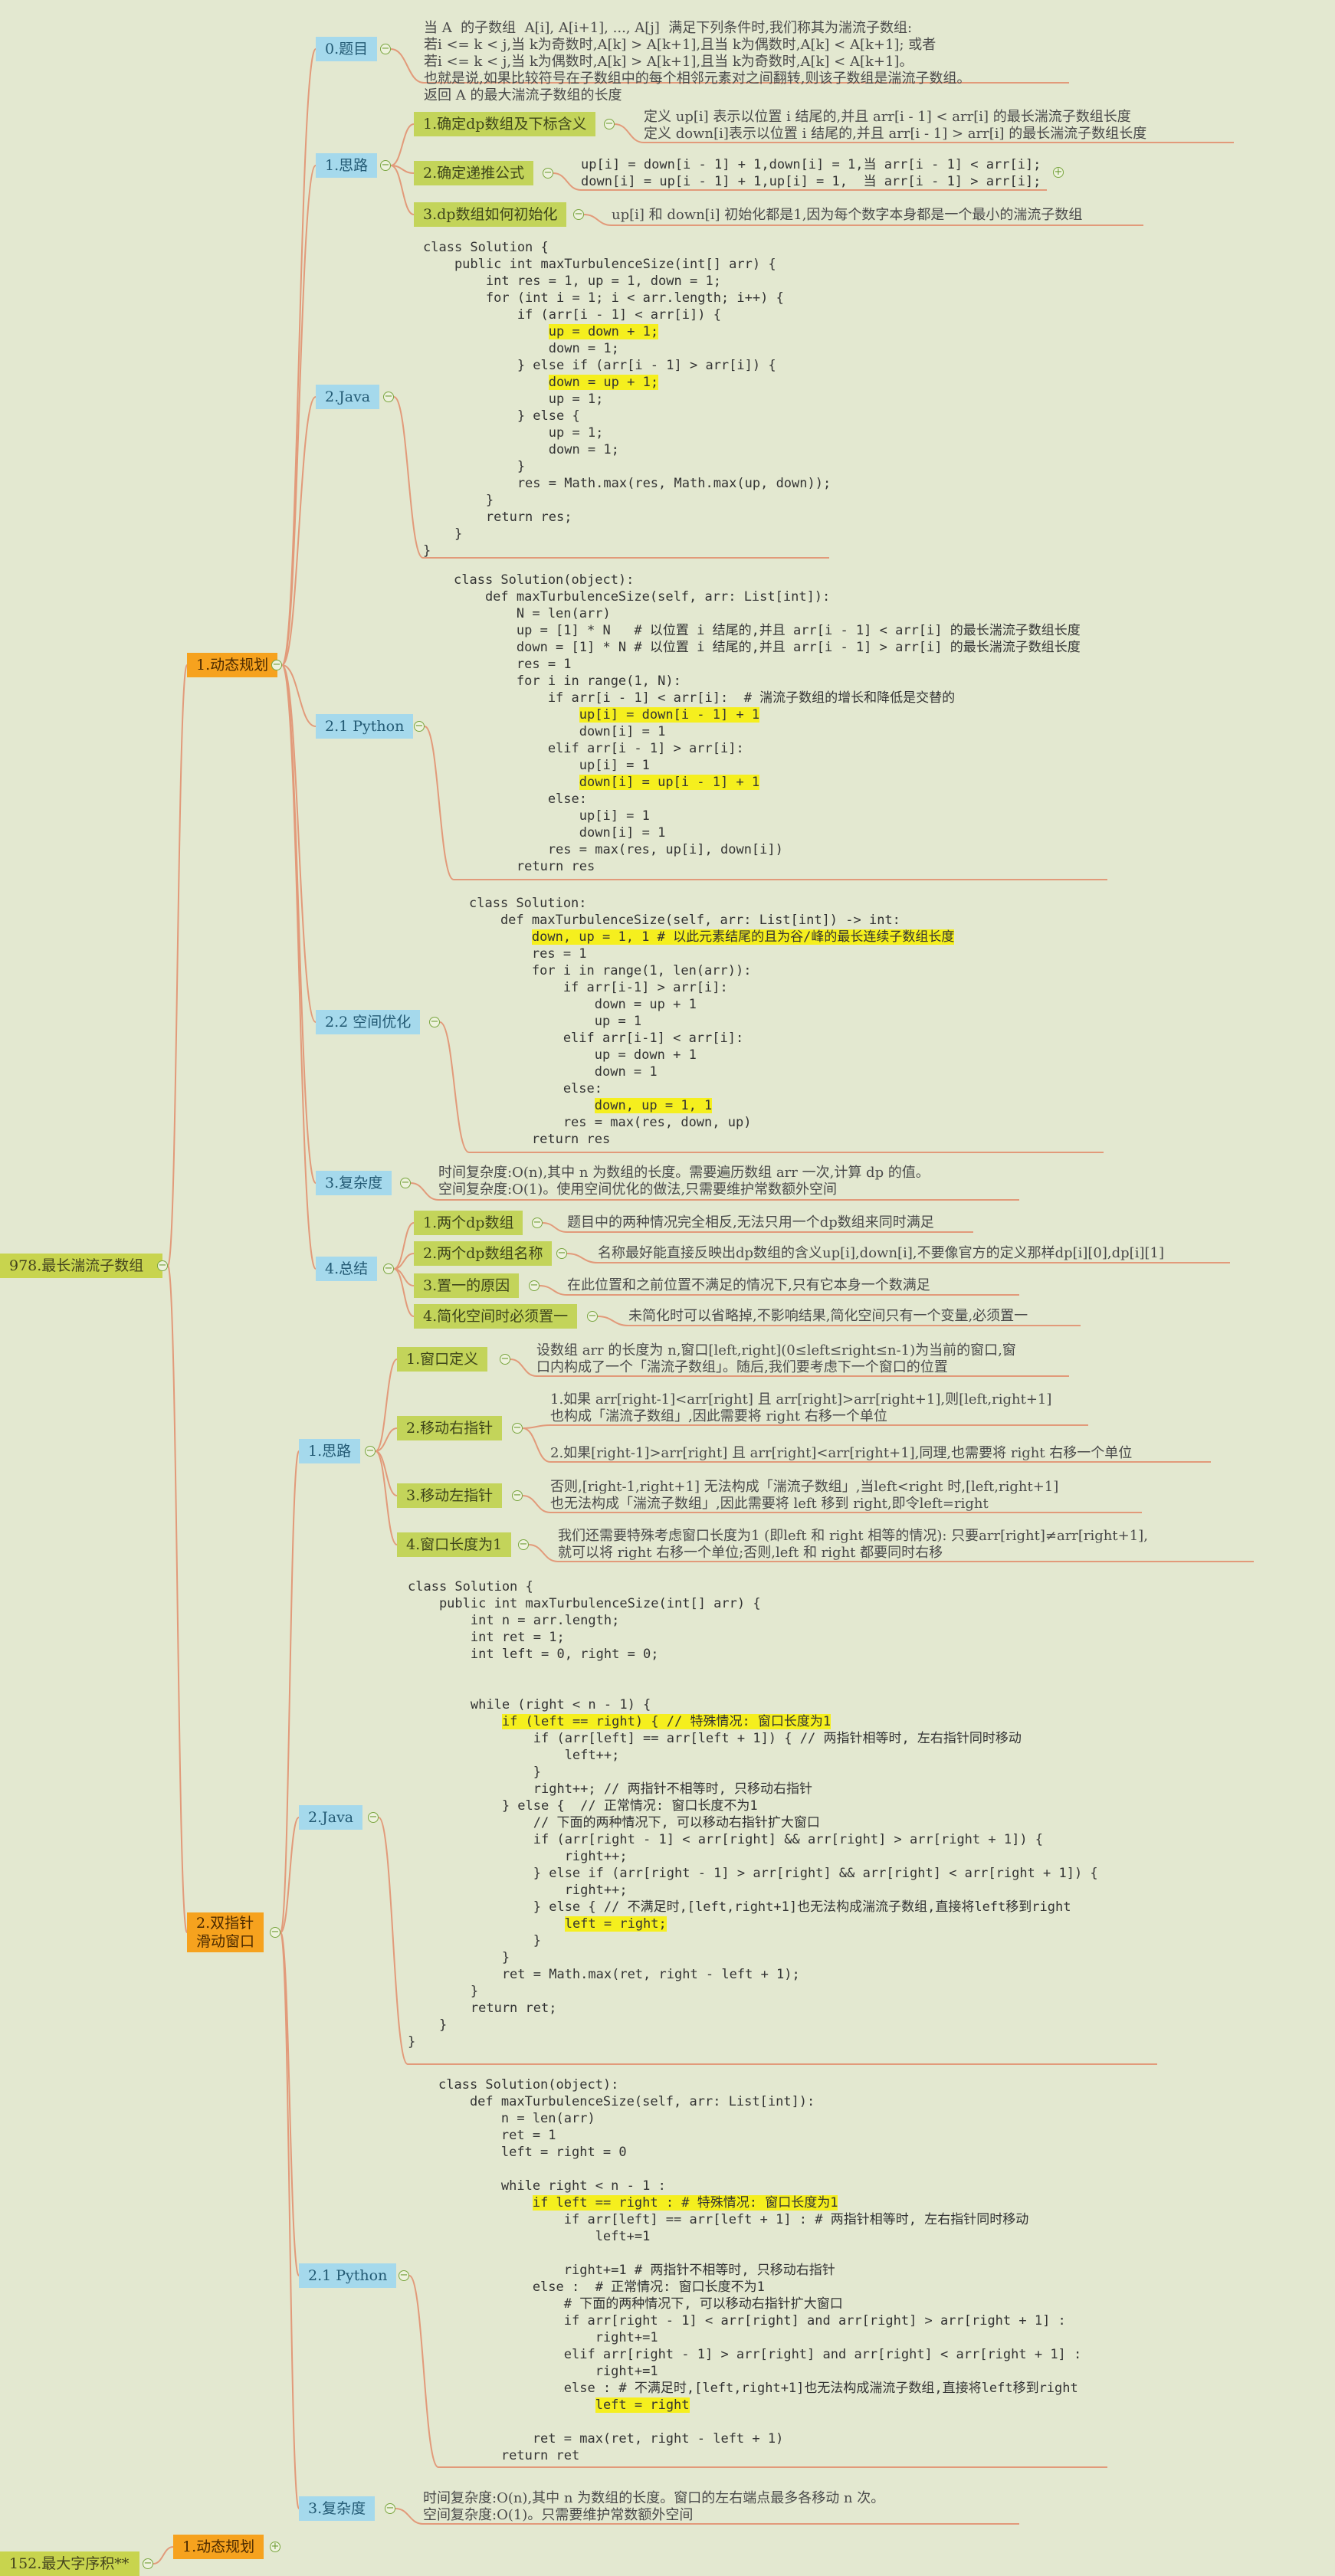 Image resolution: width=1335 pixels, height=2576 pixels. I want to click on collapse-tp-python-icon: −, so click(404, 2275).